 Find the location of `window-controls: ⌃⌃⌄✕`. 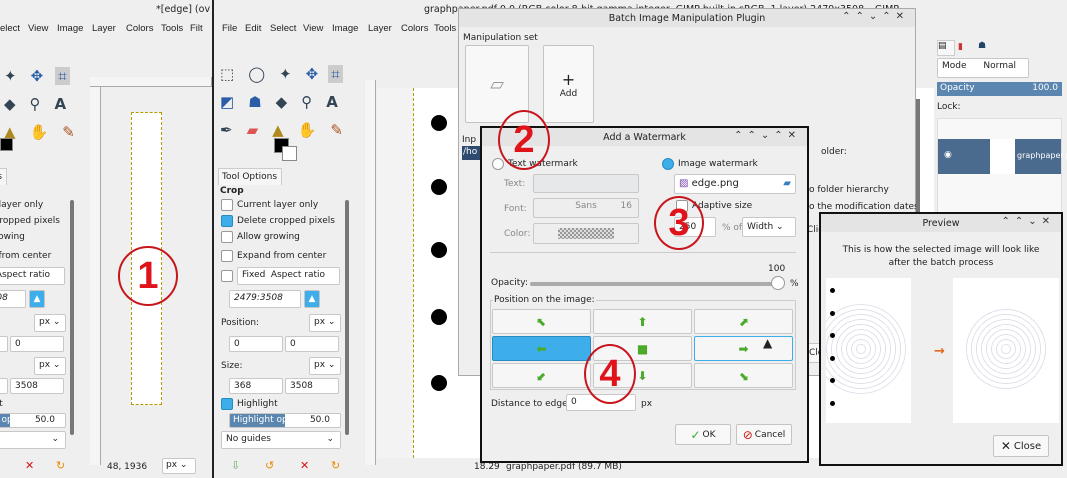

window-controls: ⌃⌃⌄✕ is located at coordinates (1028, 221).